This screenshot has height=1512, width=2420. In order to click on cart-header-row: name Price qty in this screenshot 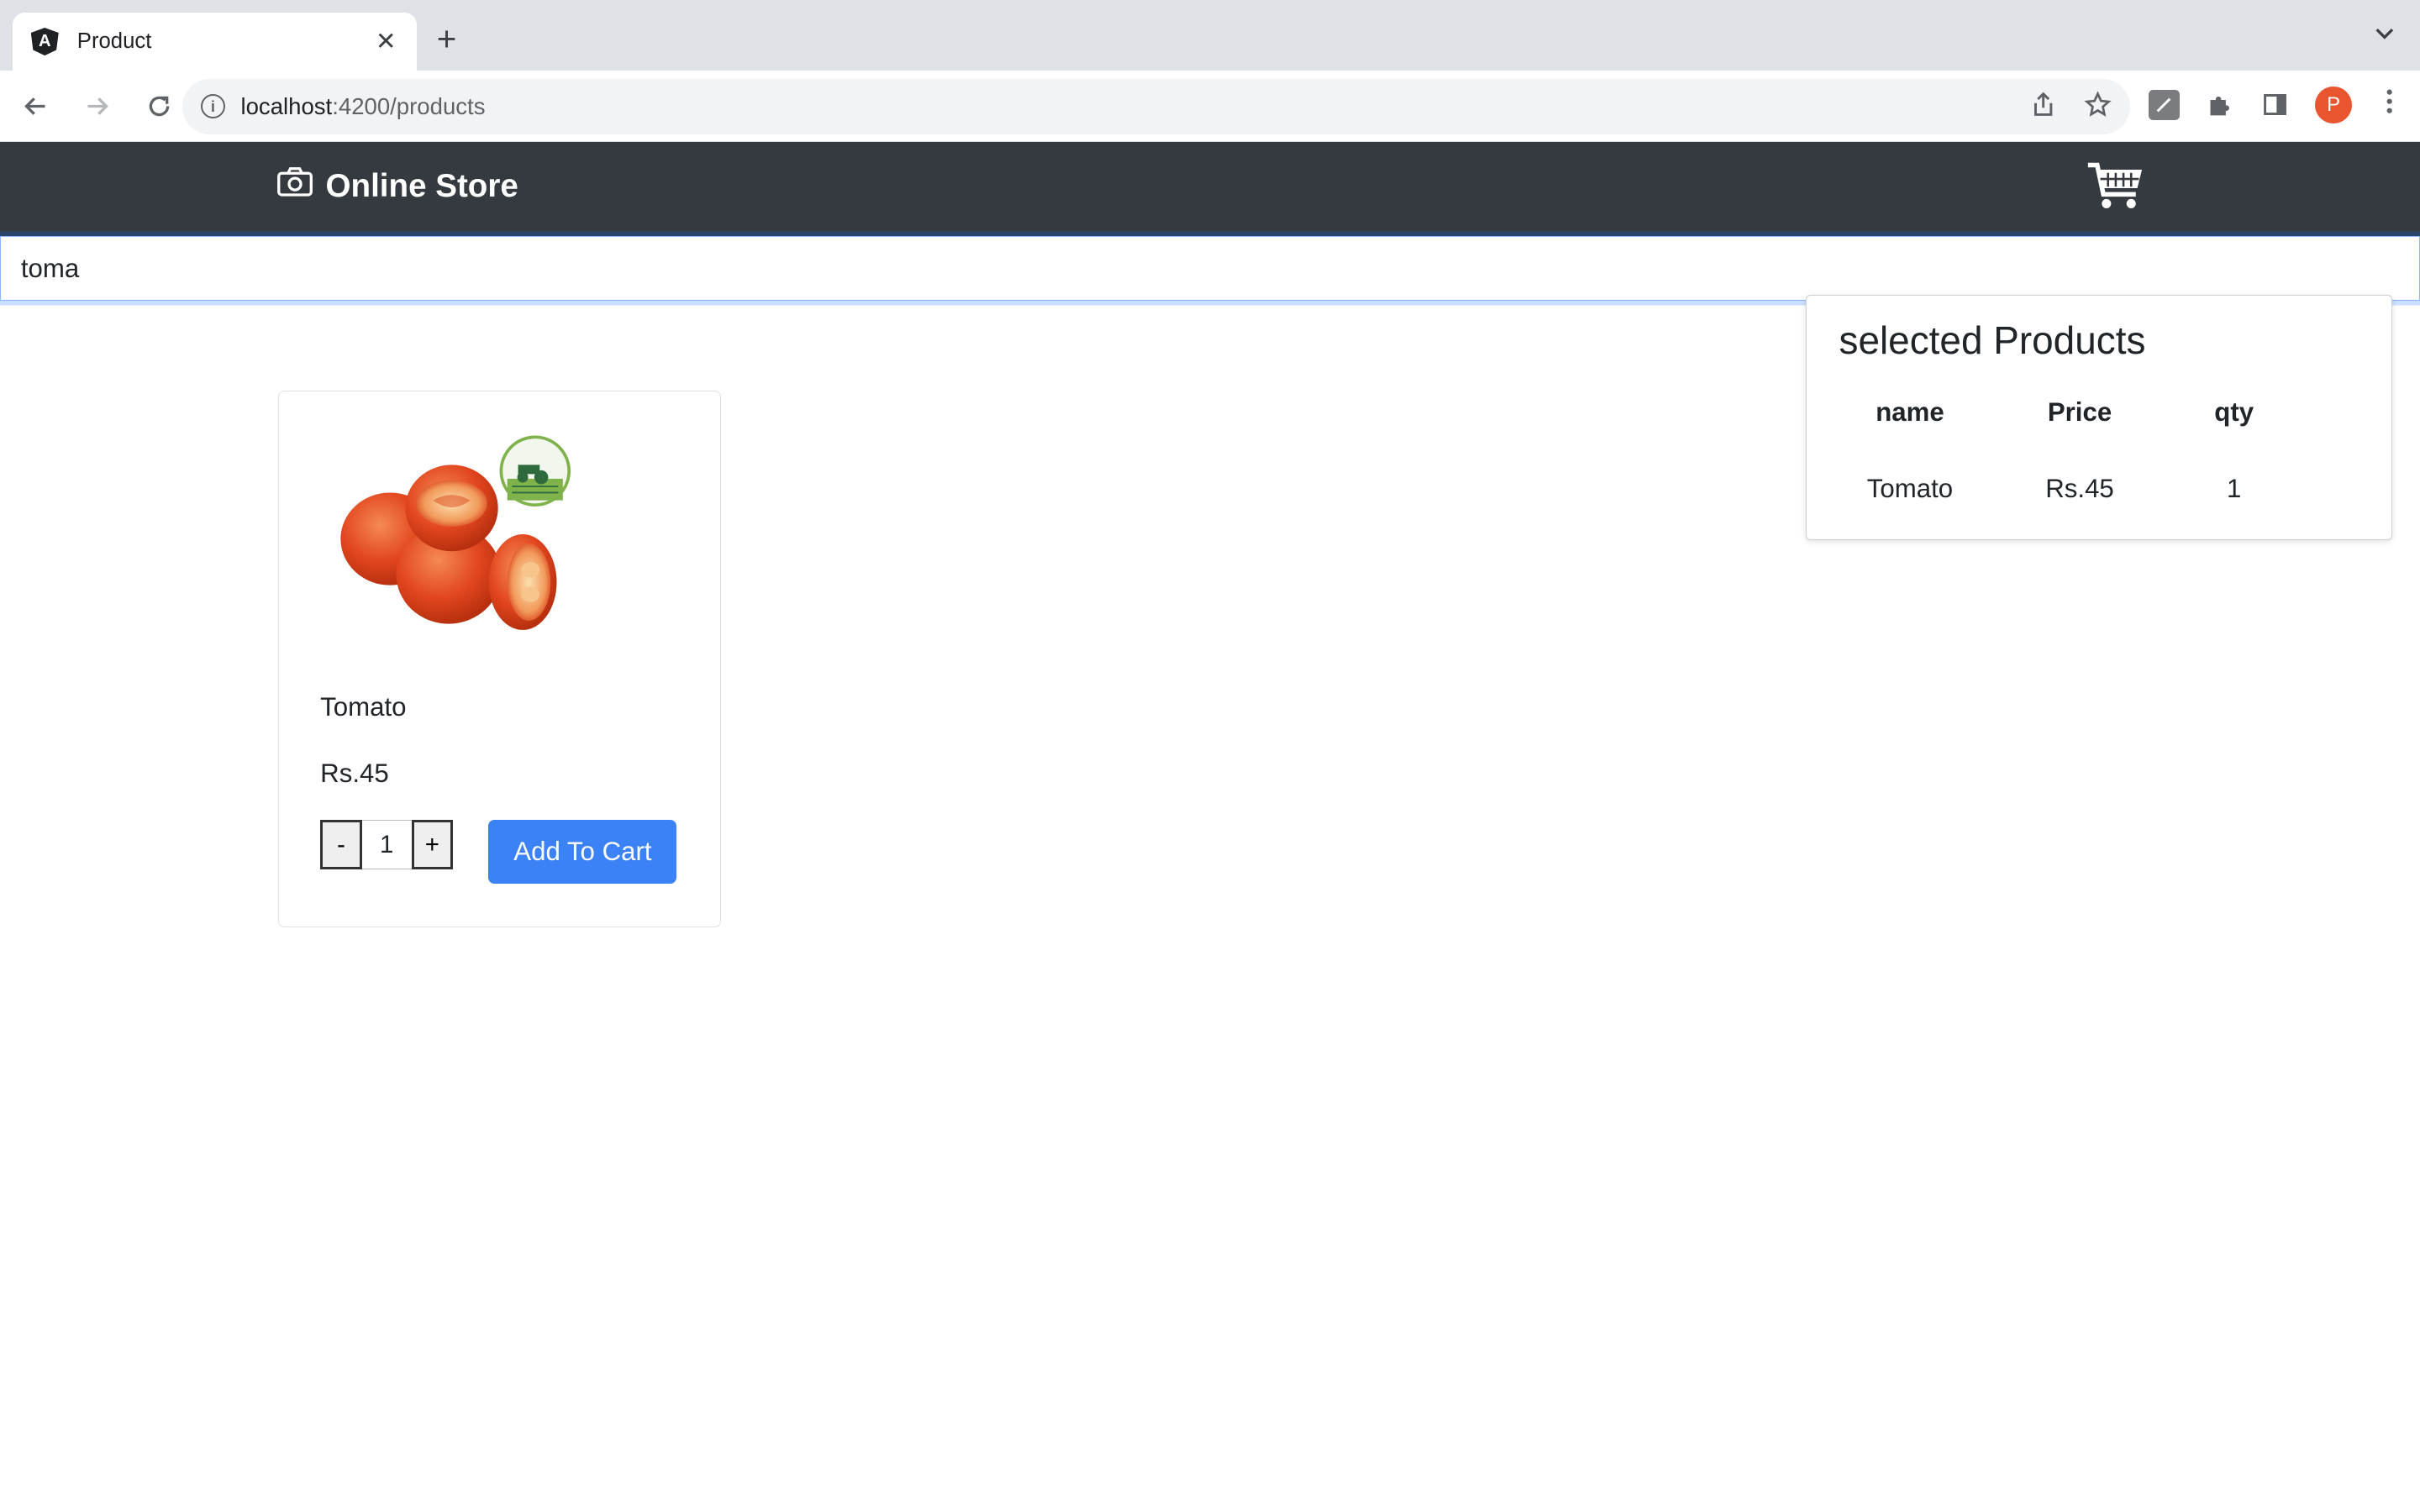, I will do `click(2064, 424)`.